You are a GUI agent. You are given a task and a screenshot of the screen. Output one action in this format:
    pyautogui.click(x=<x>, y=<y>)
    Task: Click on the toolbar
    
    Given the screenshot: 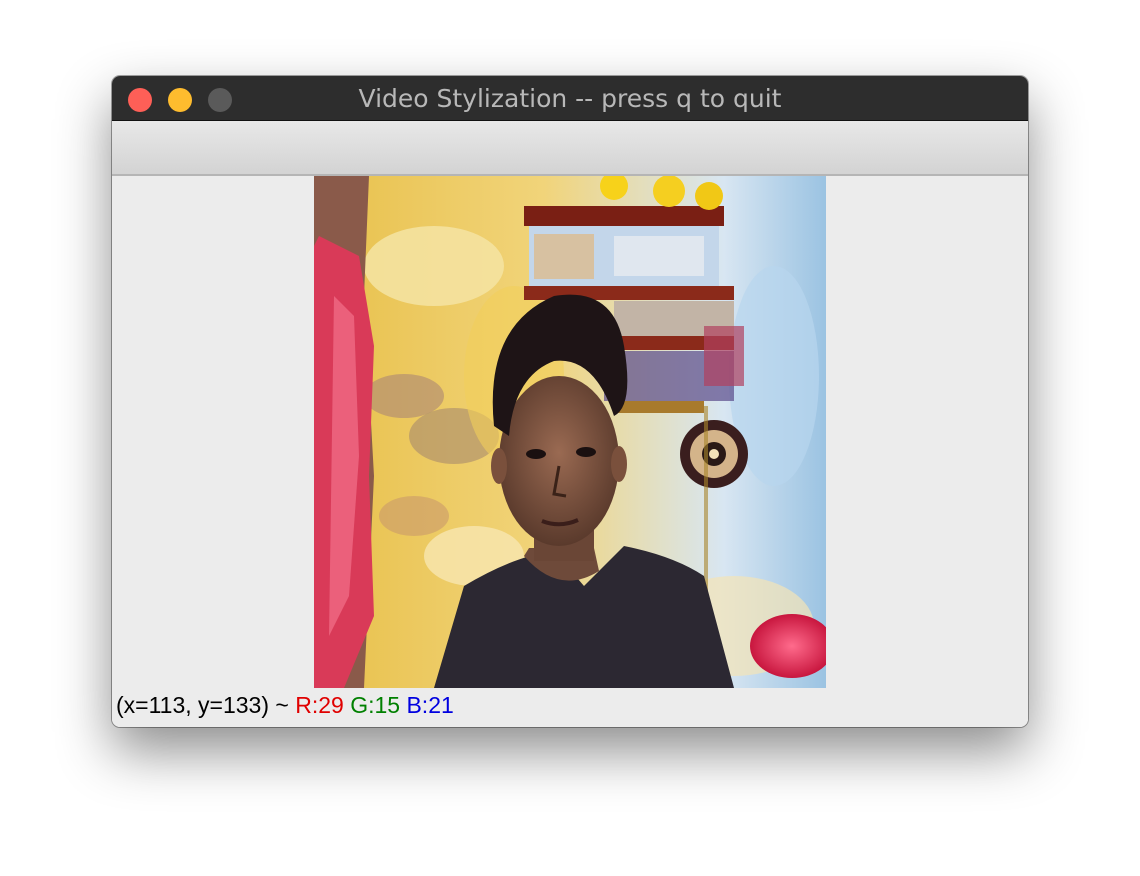 What is the action you would take?
    pyautogui.click(x=570, y=148)
    